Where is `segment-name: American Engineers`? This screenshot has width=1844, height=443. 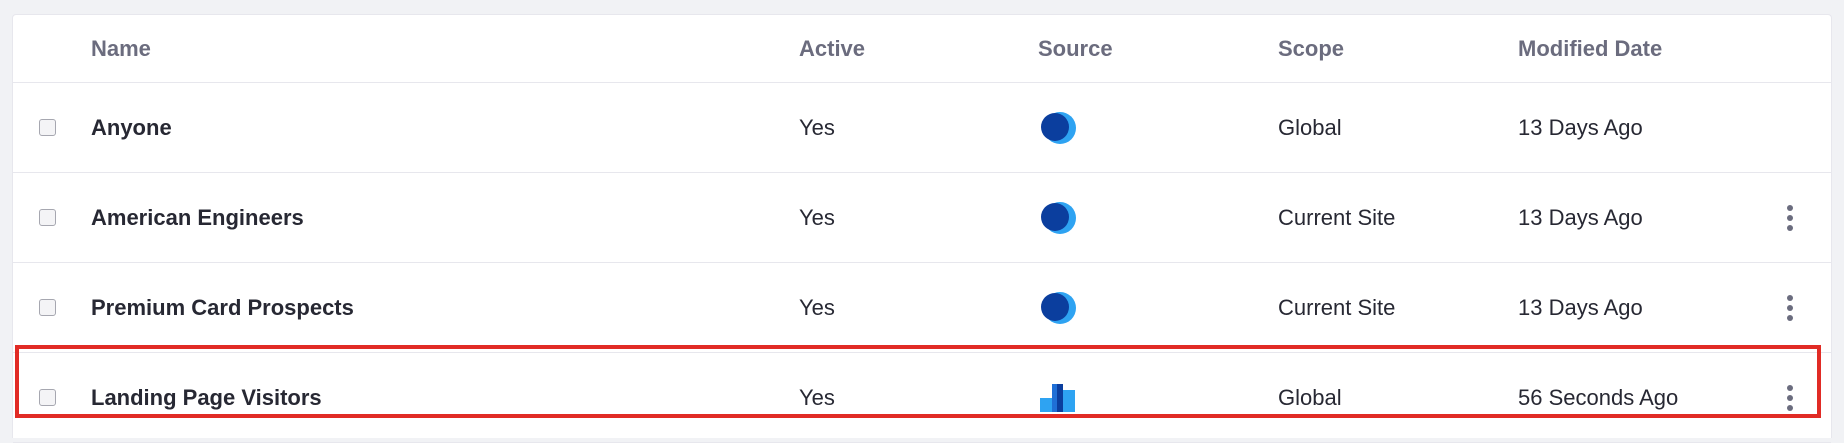
segment-name: American Engineers is located at coordinates (197, 217).